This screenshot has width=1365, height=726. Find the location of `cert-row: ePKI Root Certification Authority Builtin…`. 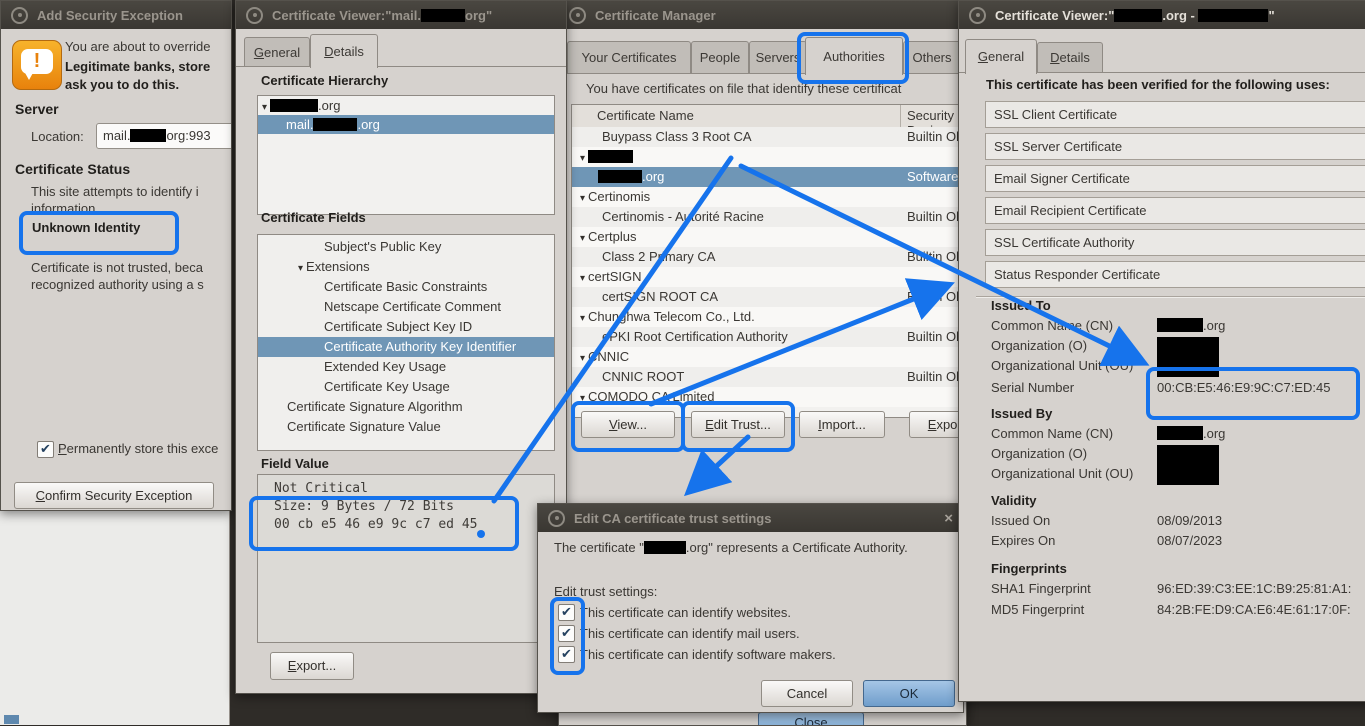

cert-row: ePKI Root Certification Authority Builtin… is located at coordinates (769, 337).